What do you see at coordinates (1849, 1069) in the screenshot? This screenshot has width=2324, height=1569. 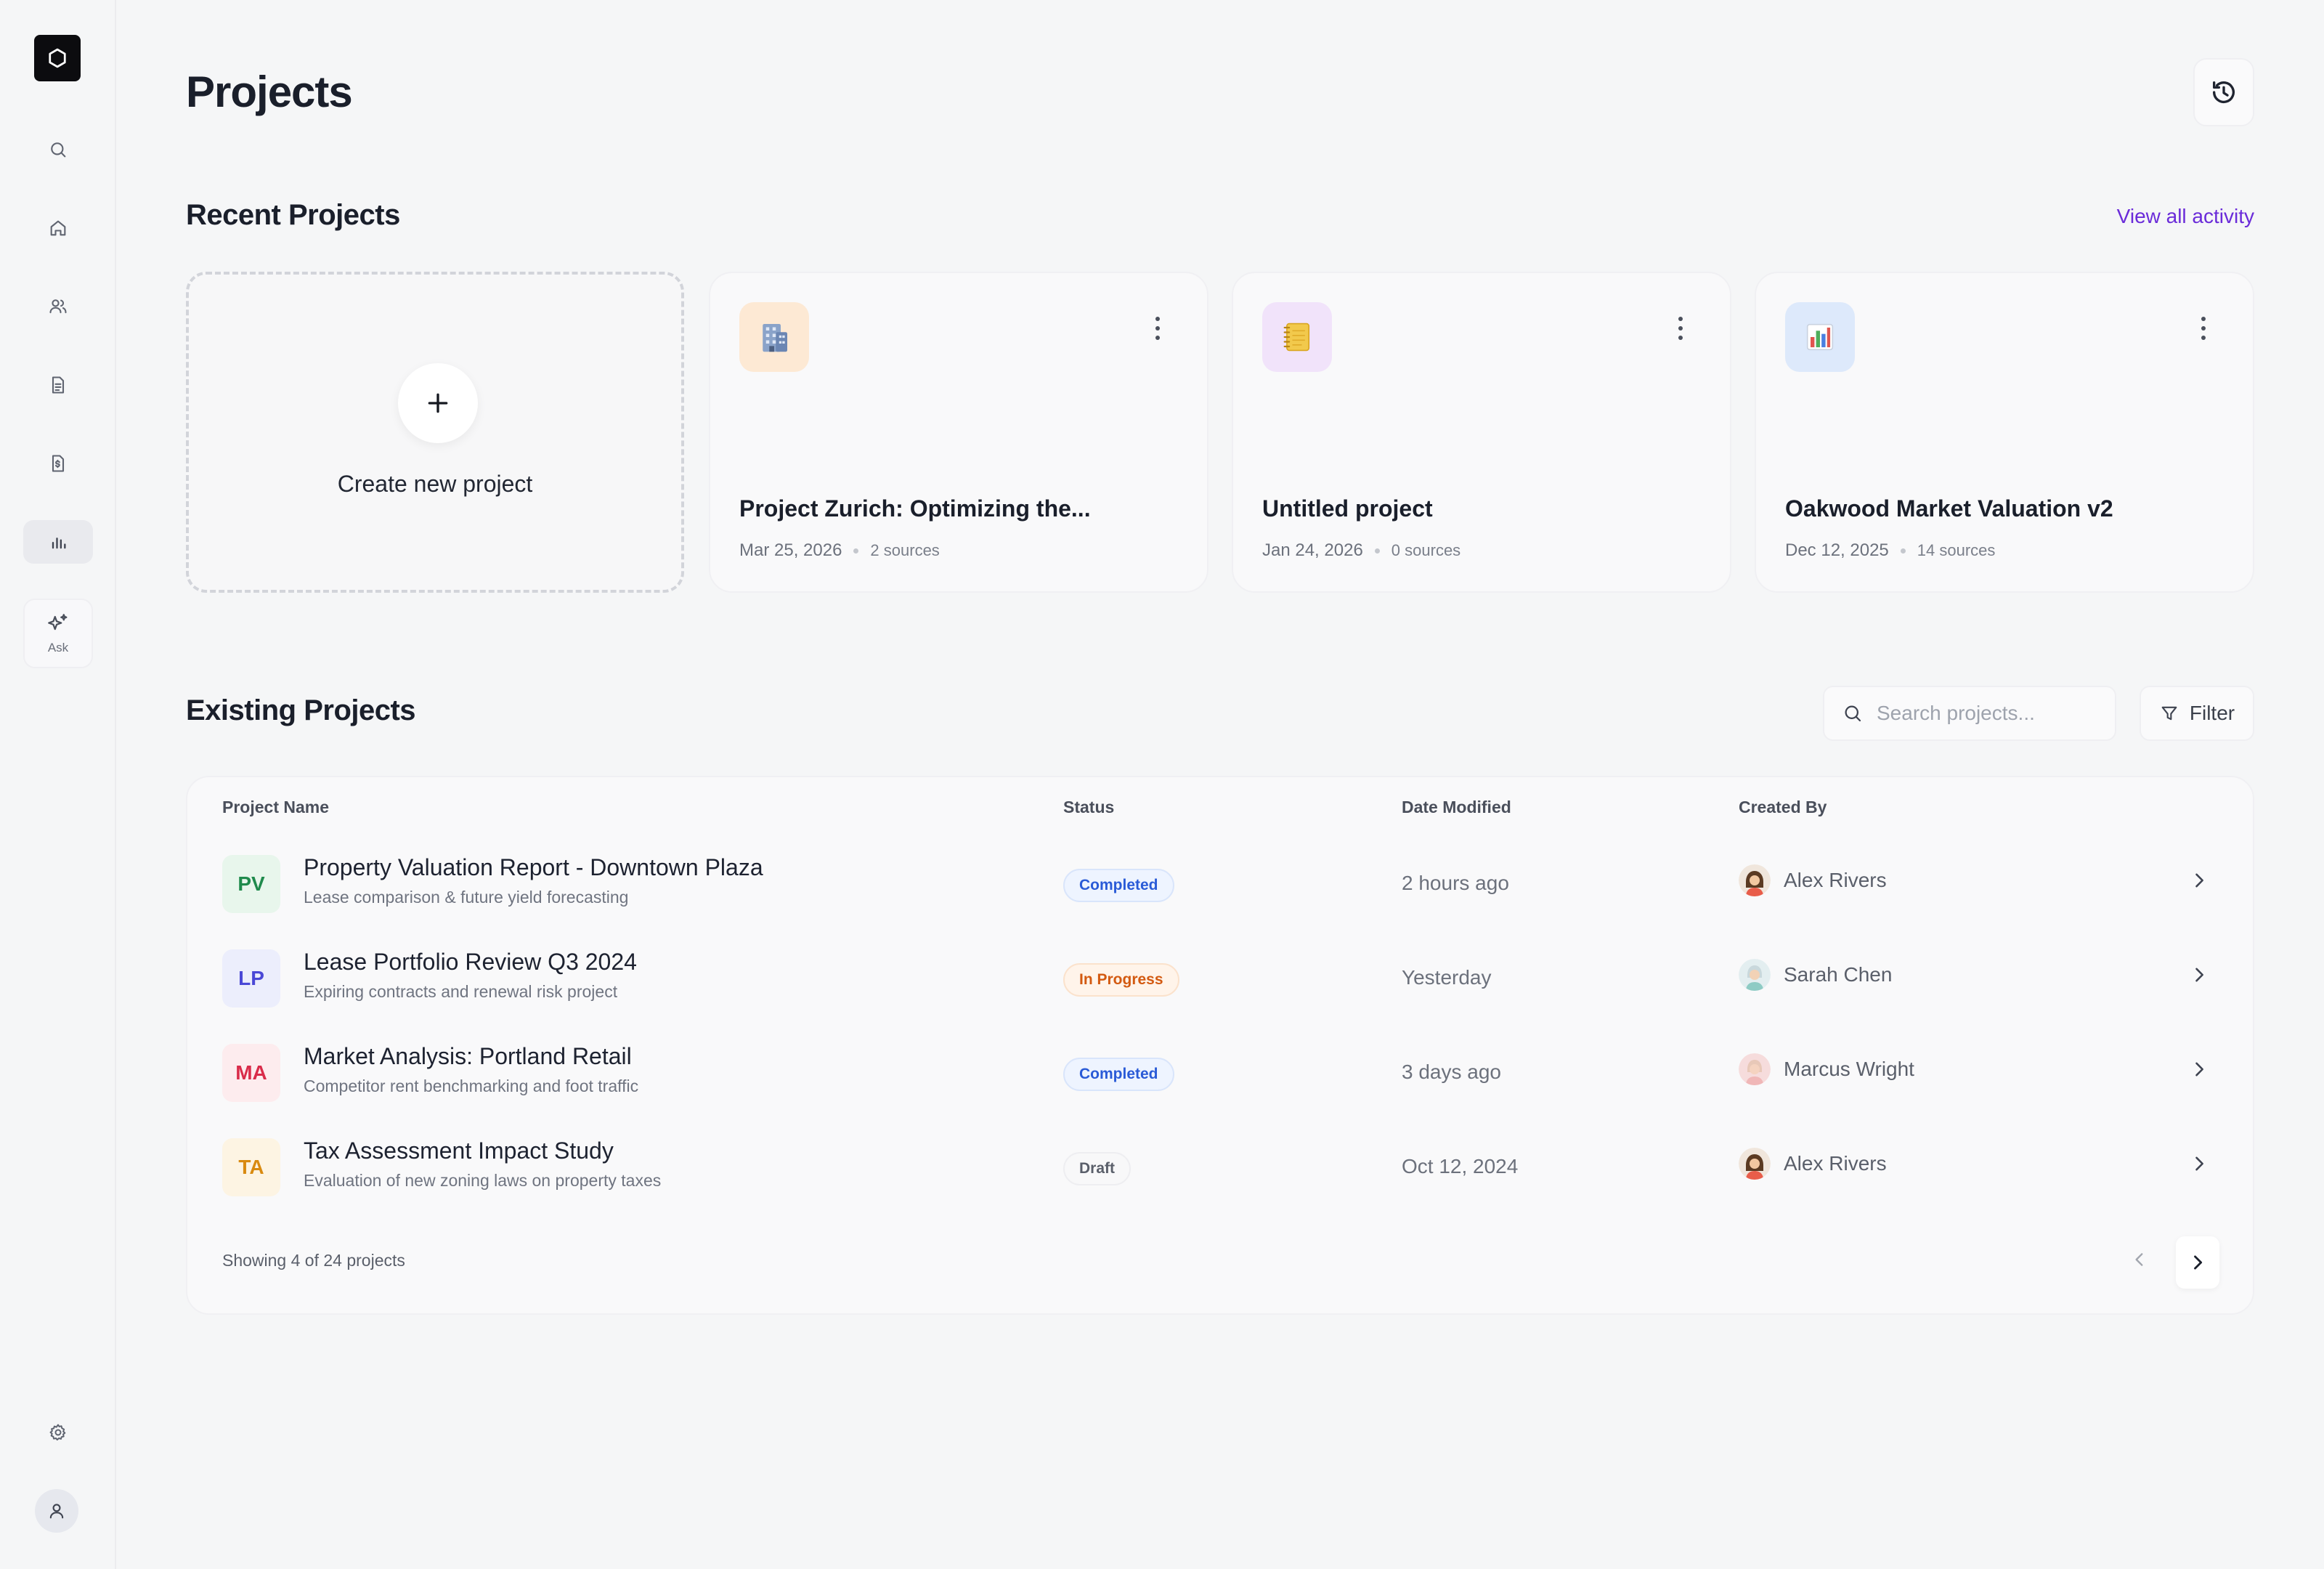 I see `creator-name: Marcus Wright` at bounding box center [1849, 1069].